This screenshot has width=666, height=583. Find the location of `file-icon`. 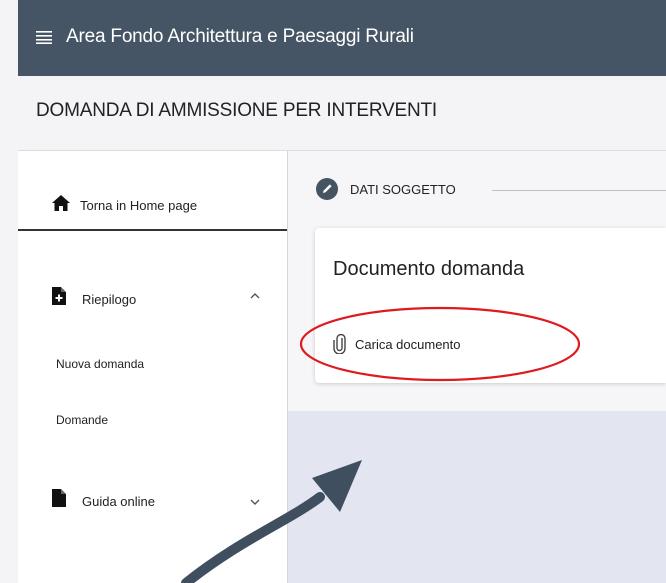

file-icon is located at coordinates (59, 498).